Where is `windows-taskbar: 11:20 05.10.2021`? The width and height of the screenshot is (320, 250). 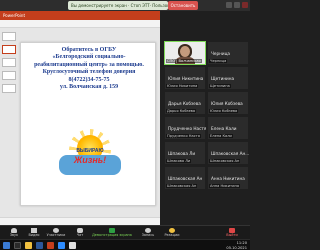
windows-taskbar: 11:20 05.10.2021 is located at coordinates (125, 244).